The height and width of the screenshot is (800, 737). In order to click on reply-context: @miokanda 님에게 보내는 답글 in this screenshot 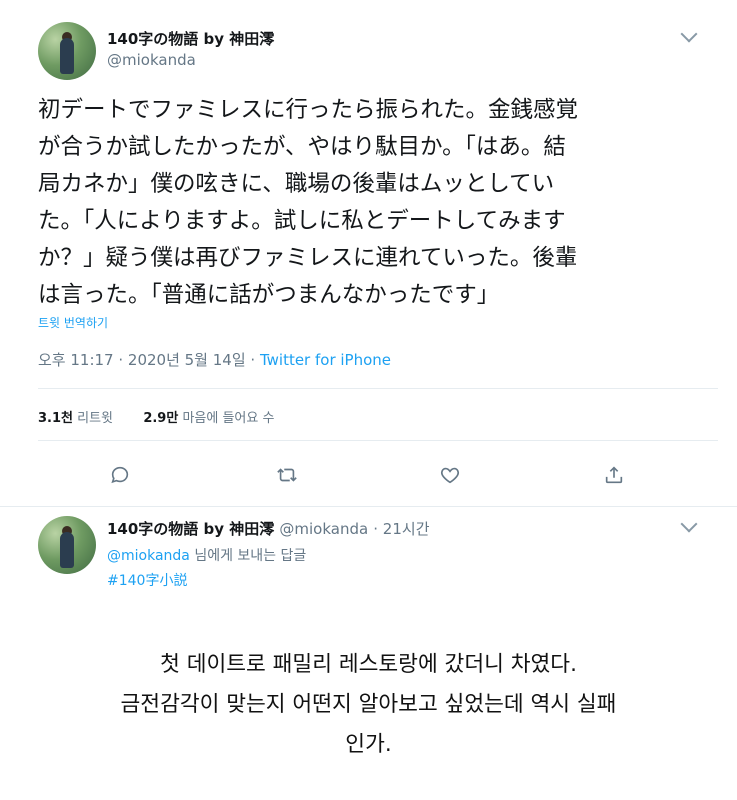, I will do `click(206, 555)`.